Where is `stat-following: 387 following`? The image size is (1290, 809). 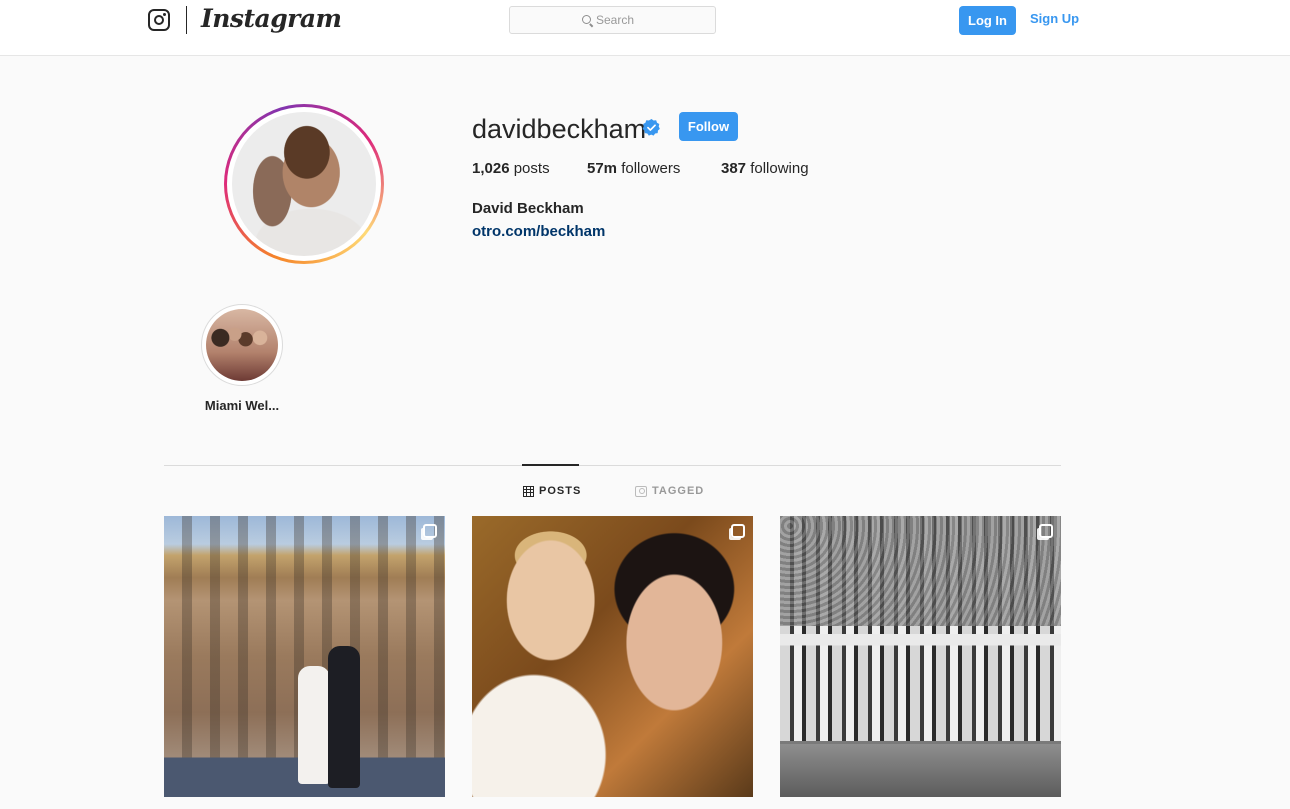 stat-following: 387 following is located at coordinates (765, 168).